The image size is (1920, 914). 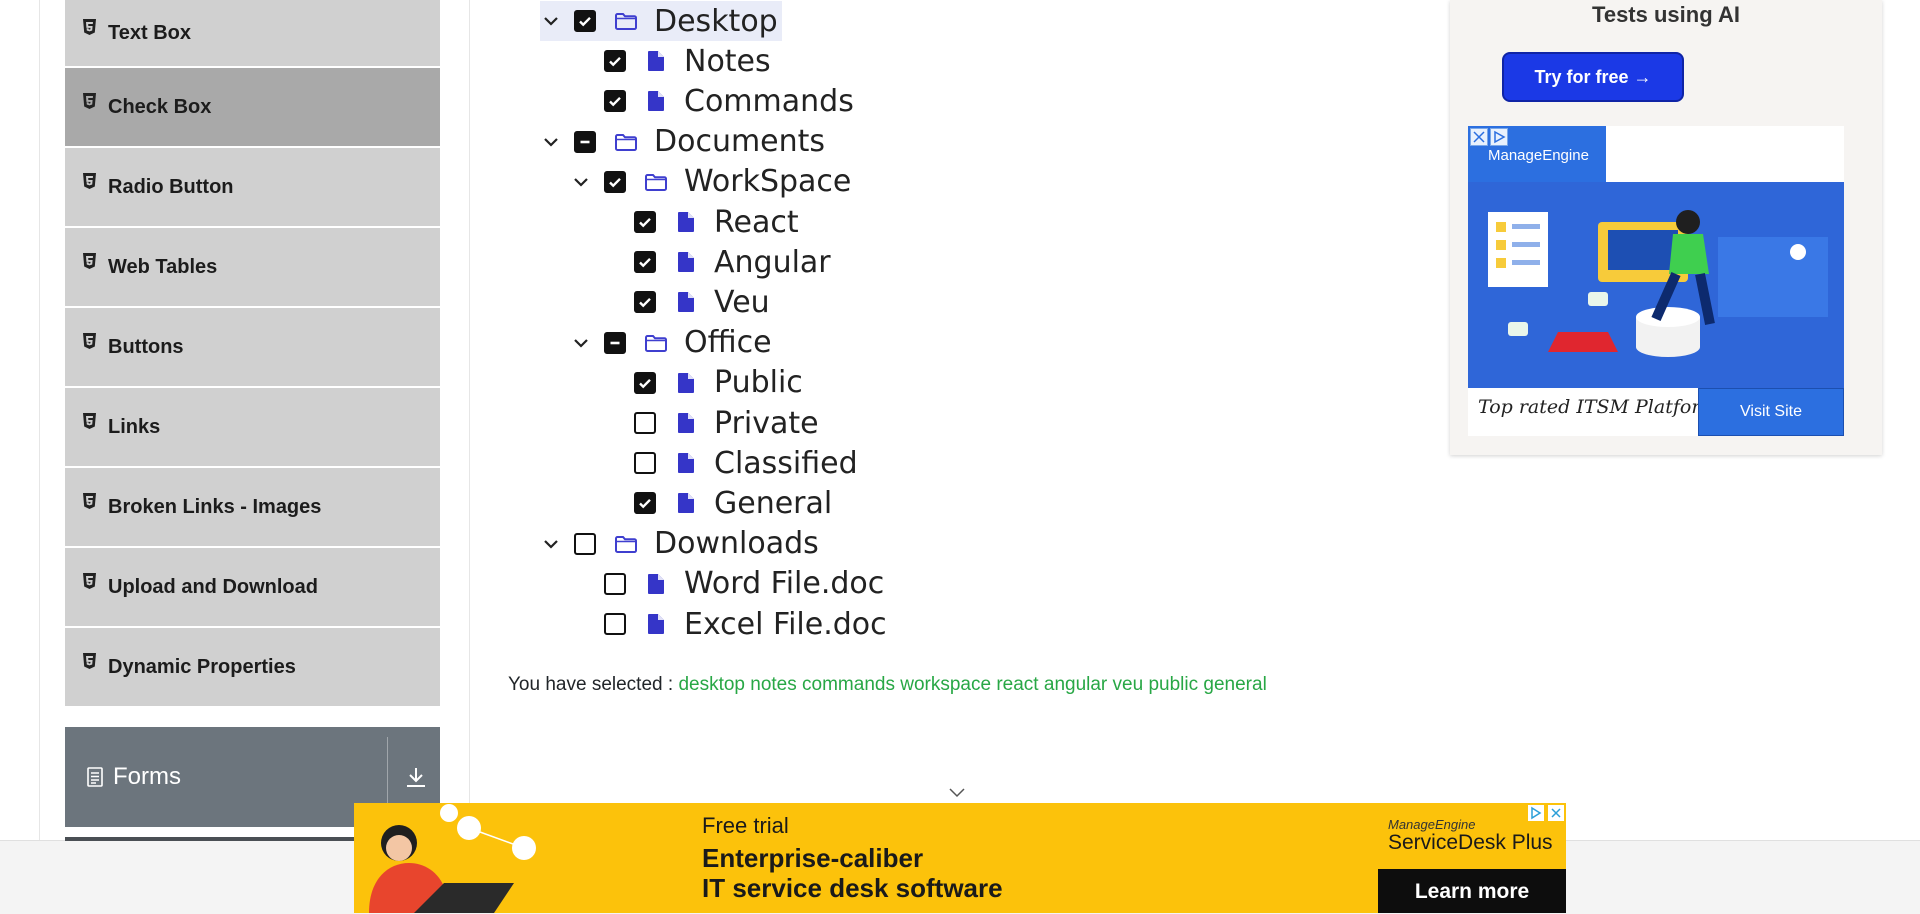 I want to click on sidebar-item-text-box: Text Box, so click(x=252, y=33).